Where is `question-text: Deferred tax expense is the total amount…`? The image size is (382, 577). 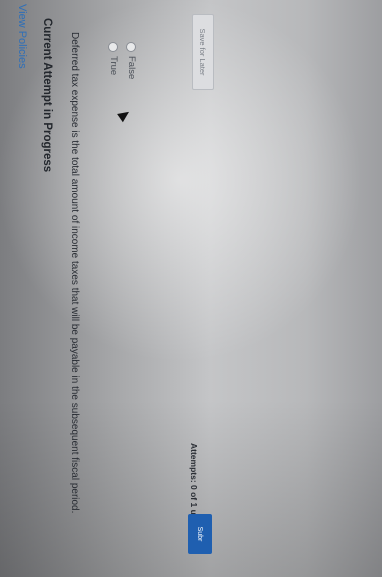
question-text: Deferred tax expense is the total amount… is located at coordinates (74, 273).